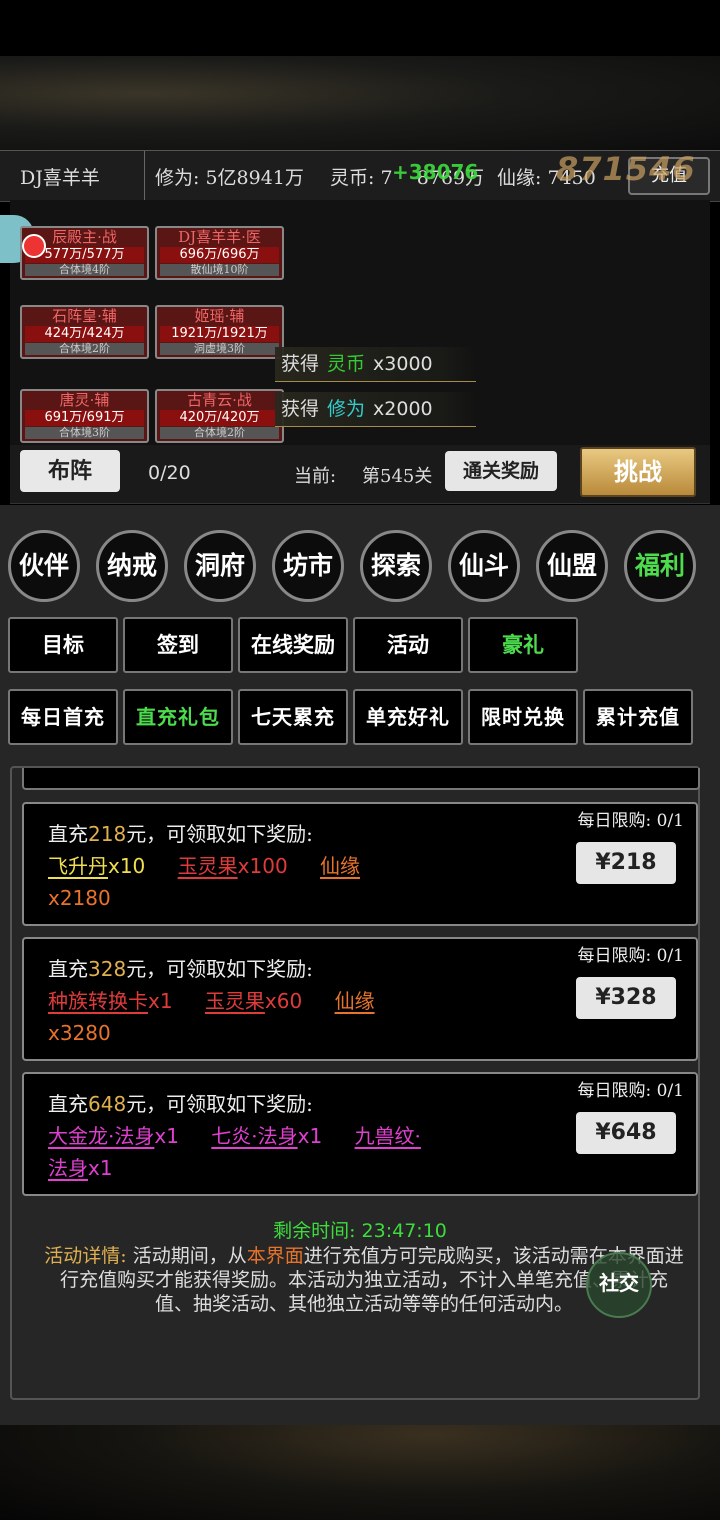  I want to click on hero-hp: 696万/696万, so click(219, 254).